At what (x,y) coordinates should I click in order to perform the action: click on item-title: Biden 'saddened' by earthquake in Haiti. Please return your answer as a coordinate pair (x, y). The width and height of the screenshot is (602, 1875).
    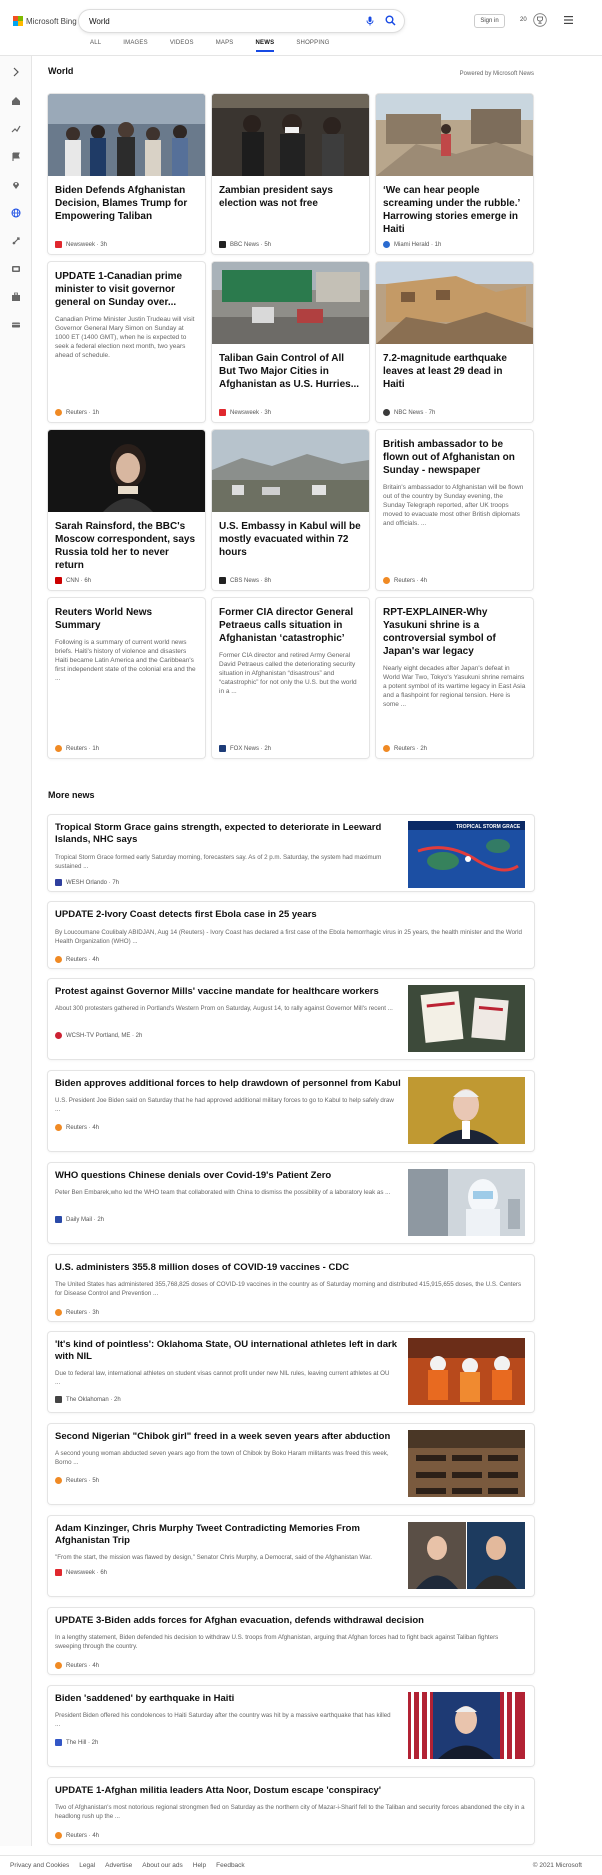
    Looking at the image, I should click on (230, 1699).